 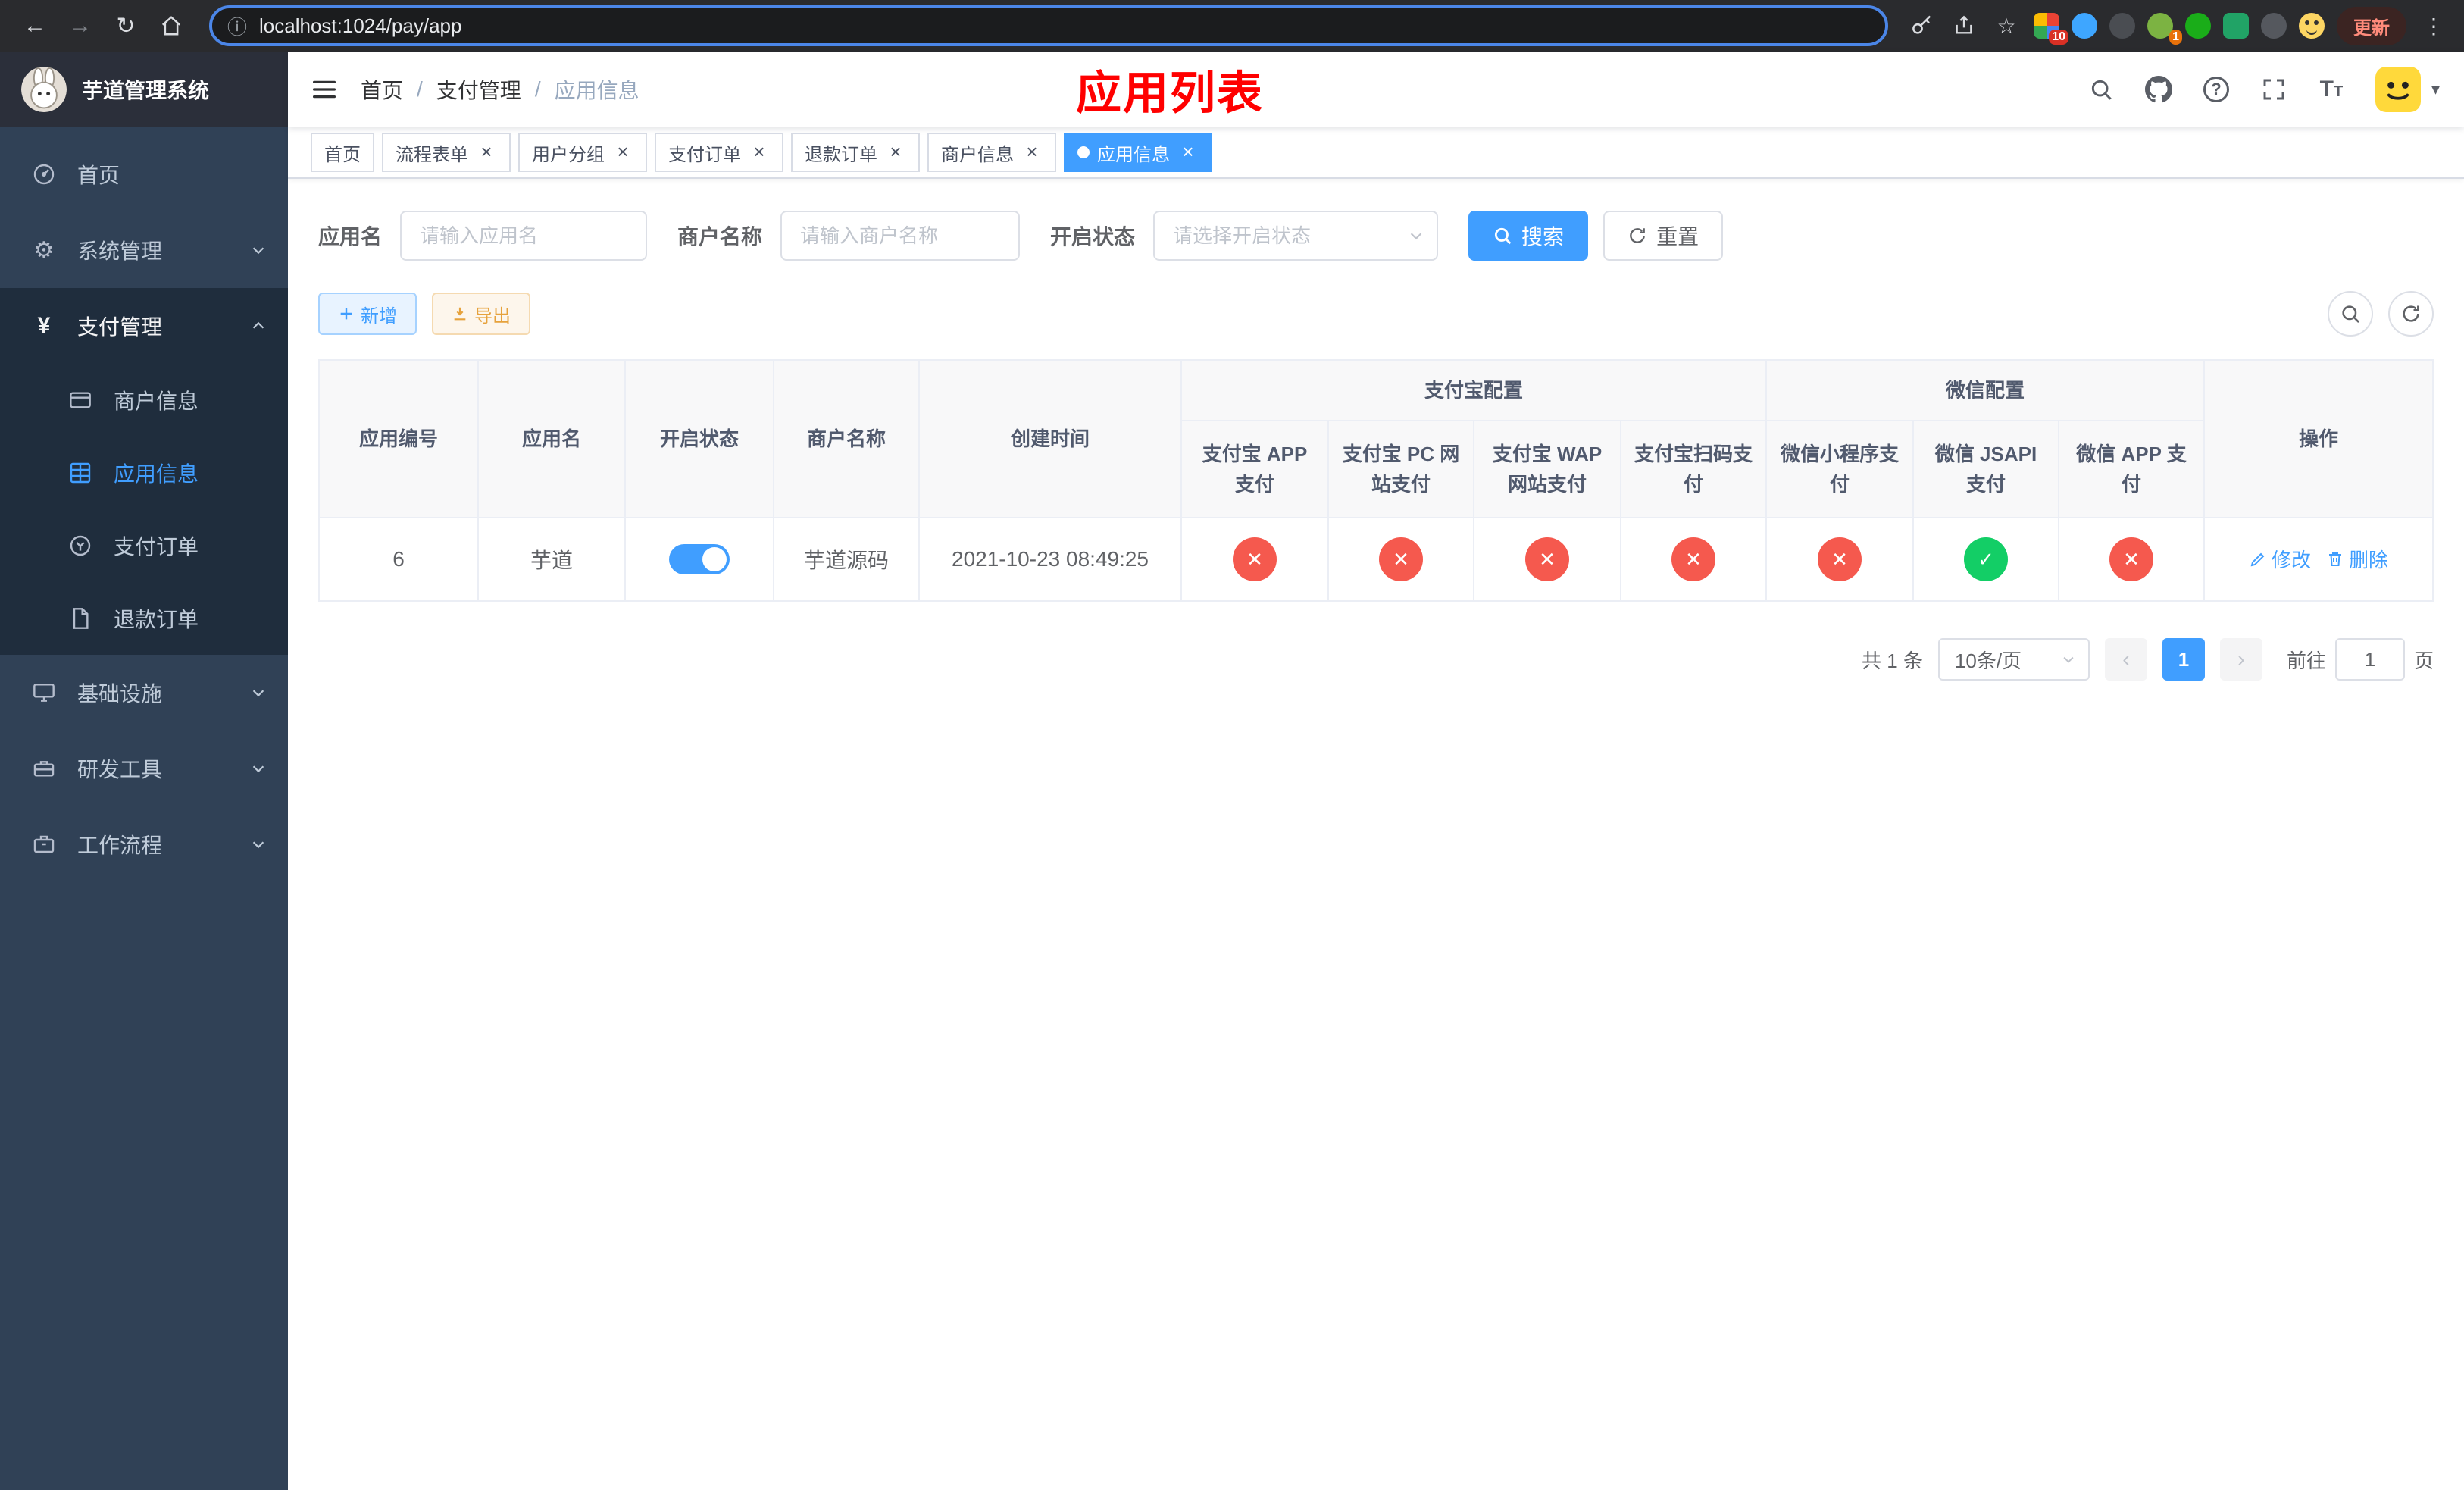 I want to click on tab-pay-order: 支付订单 ×, so click(x=719, y=152).